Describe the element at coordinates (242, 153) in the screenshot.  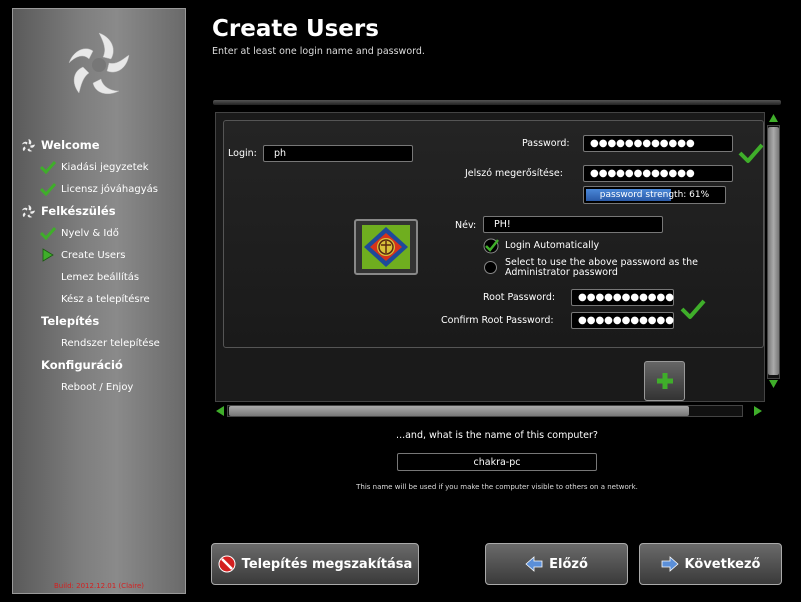
I see `login-label: Login:` at that location.